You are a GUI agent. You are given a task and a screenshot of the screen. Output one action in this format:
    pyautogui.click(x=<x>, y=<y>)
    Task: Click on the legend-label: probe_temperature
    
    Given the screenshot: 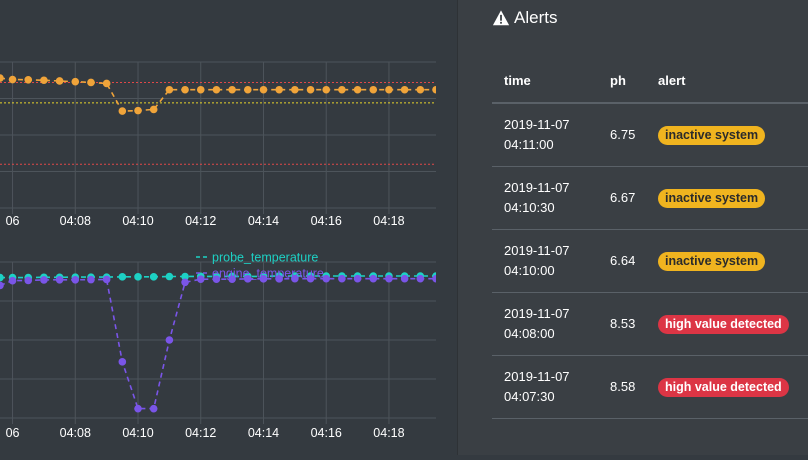 What is the action you would take?
    pyautogui.click(x=265, y=258)
    